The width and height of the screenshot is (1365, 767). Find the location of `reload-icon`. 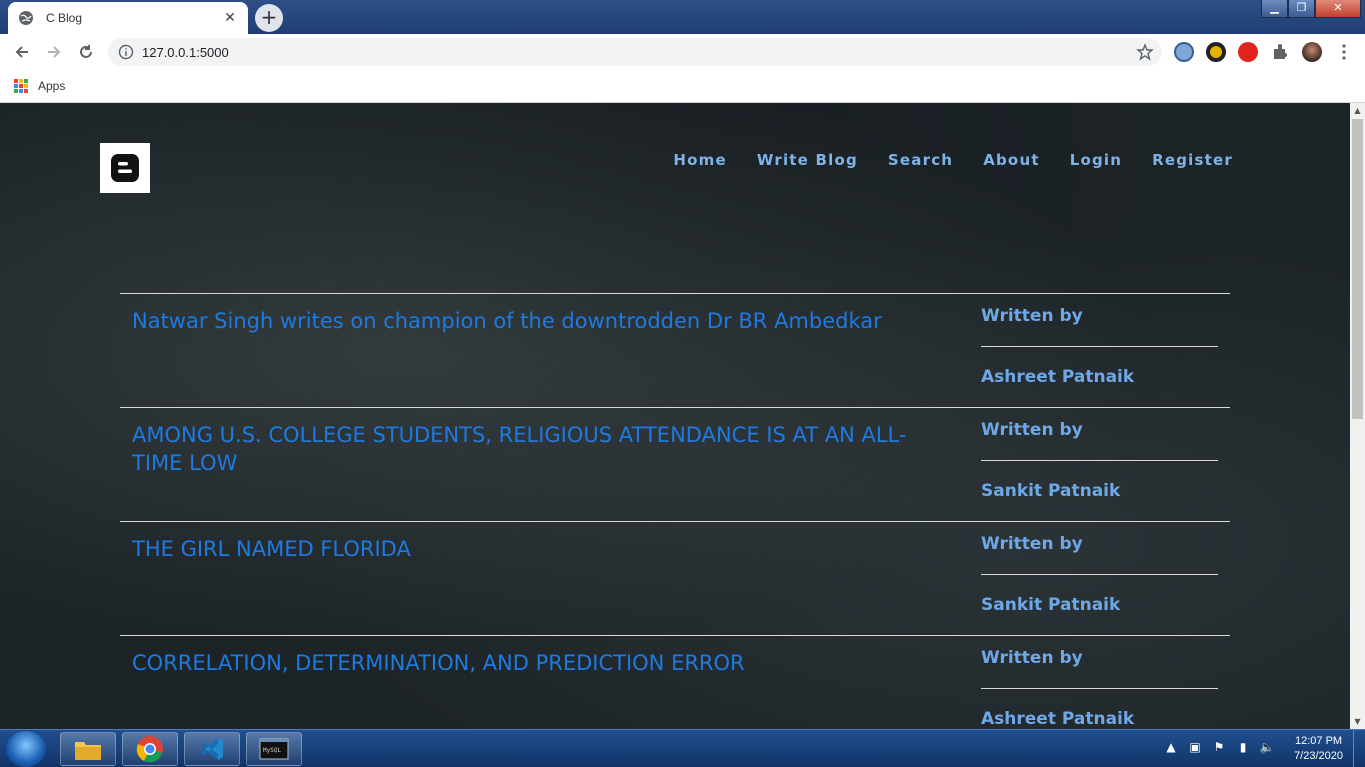

reload-icon is located at coordinates (86, 51).